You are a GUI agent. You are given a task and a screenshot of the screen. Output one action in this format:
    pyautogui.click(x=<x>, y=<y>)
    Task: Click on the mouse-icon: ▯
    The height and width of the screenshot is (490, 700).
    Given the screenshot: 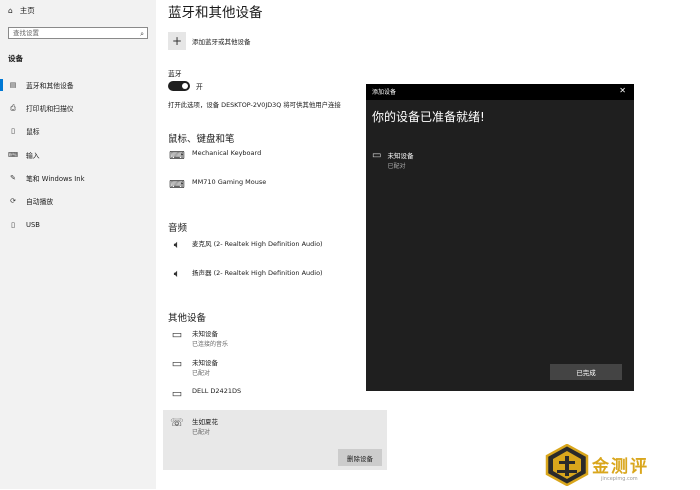 What is the action you would take?
    pyautogui.click(x=13, y=131)
    